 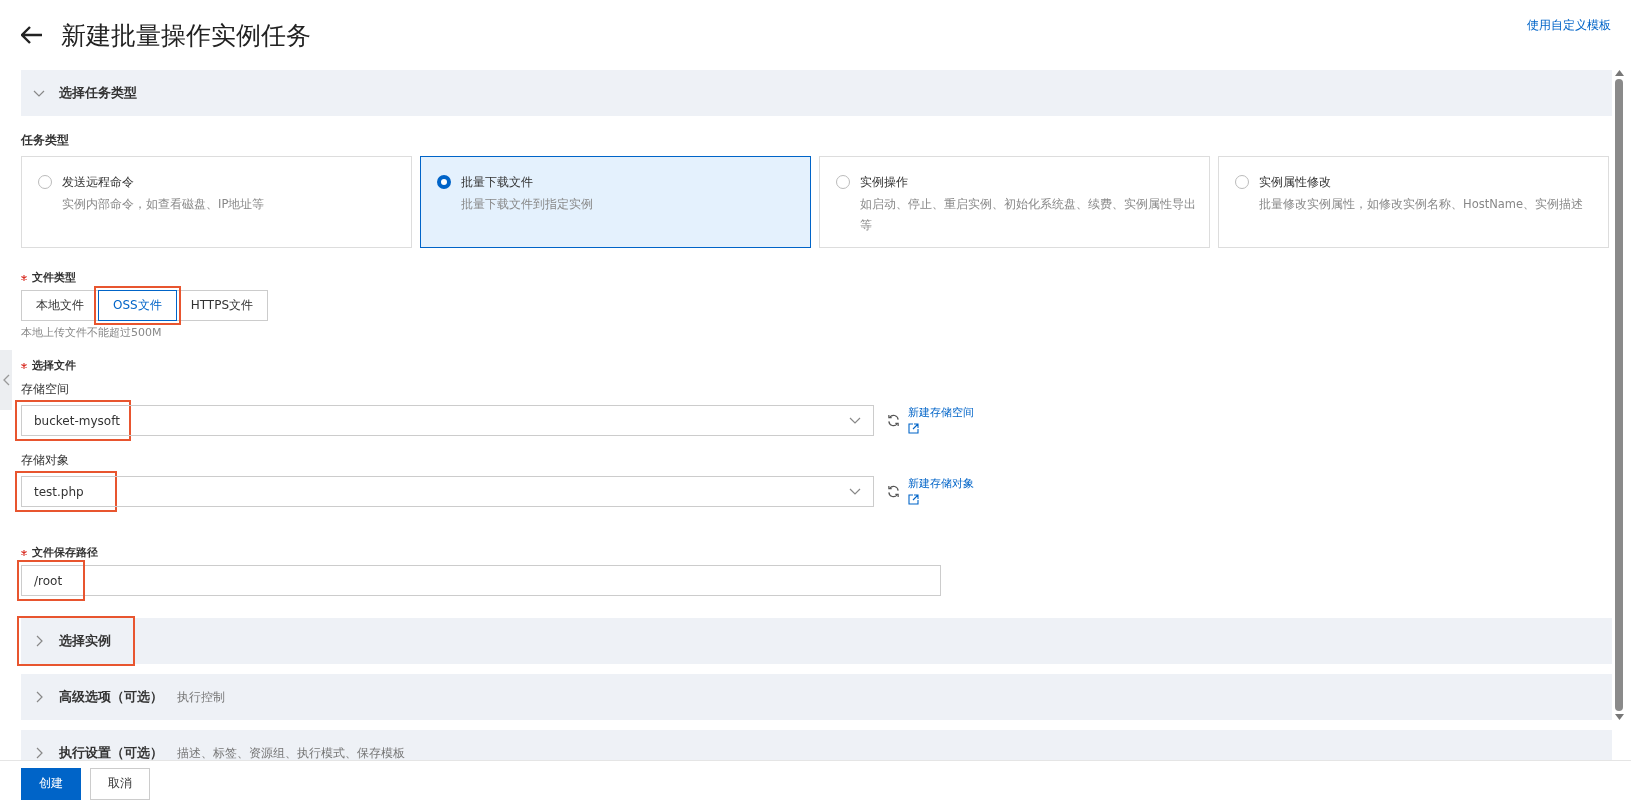 I want to click on select-field: bucket-mysoft, so click(x=447, y=420).